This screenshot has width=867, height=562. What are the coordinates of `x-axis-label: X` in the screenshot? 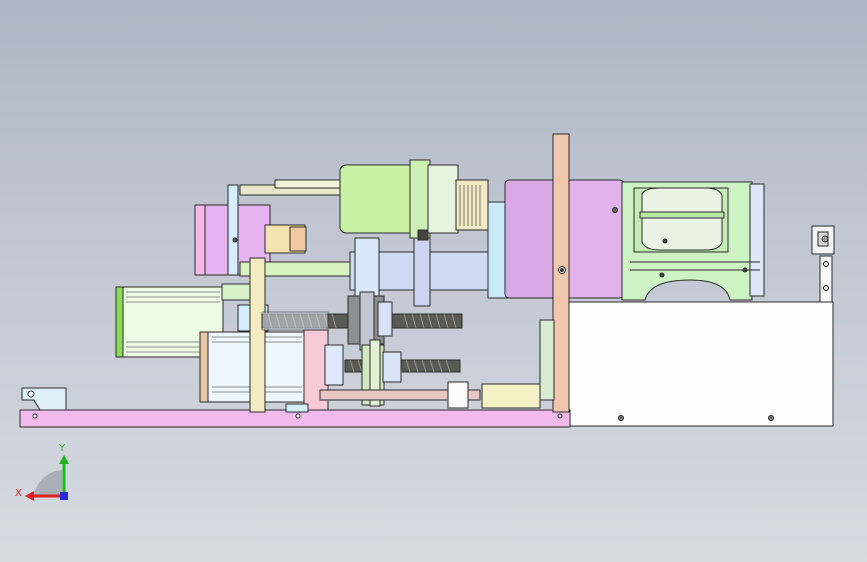 It's located at (18, 493).